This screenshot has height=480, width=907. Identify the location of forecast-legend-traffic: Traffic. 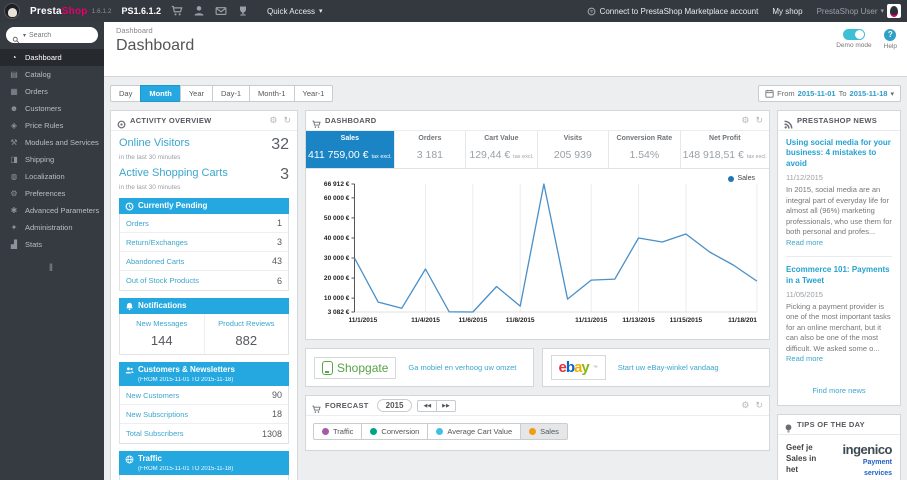
(337, 431).